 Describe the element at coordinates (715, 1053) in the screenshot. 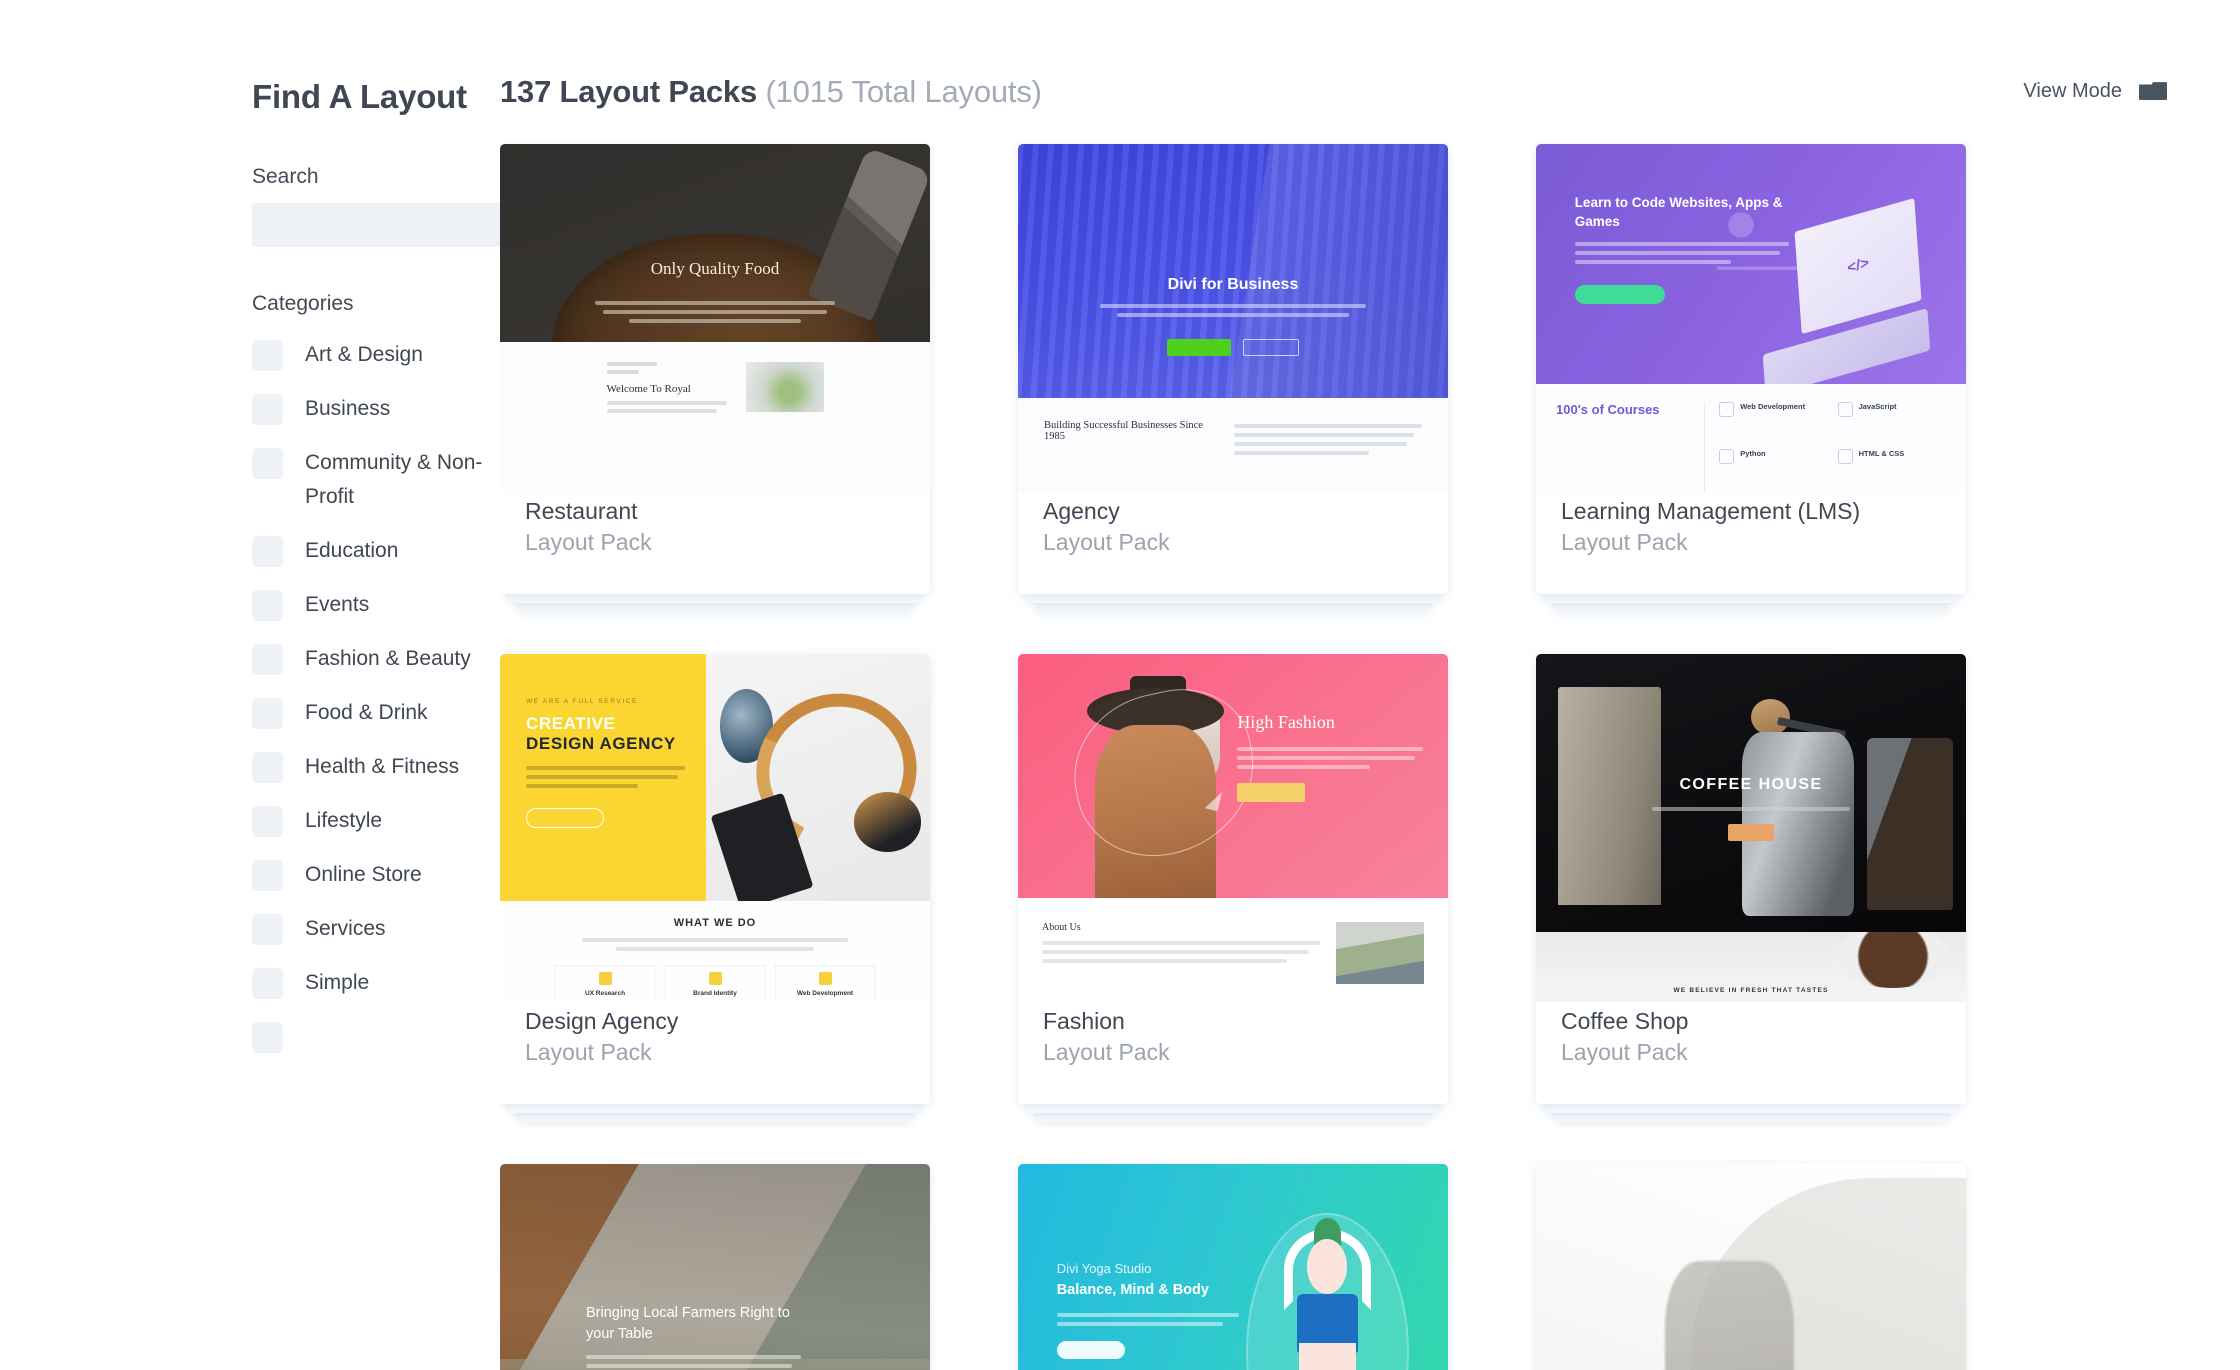

I see `pack-meta: Design Agency Layout Pack` at that location.